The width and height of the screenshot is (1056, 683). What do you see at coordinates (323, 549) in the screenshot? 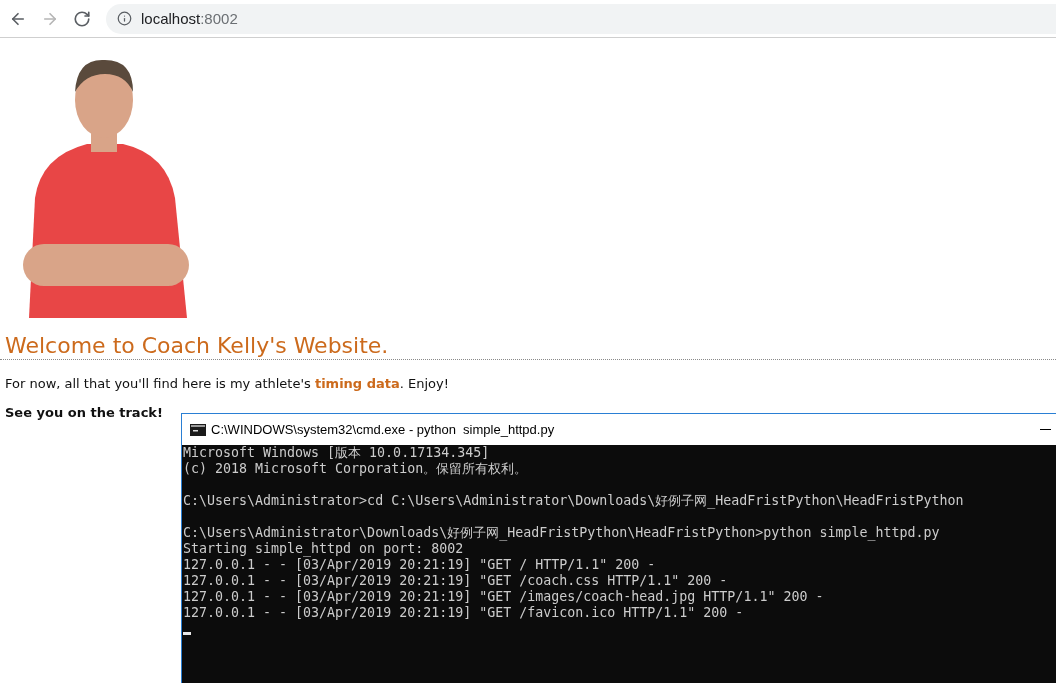
I see `console-line: Starting simple_httpd on port: 8002` at bounding box center [323, 549].